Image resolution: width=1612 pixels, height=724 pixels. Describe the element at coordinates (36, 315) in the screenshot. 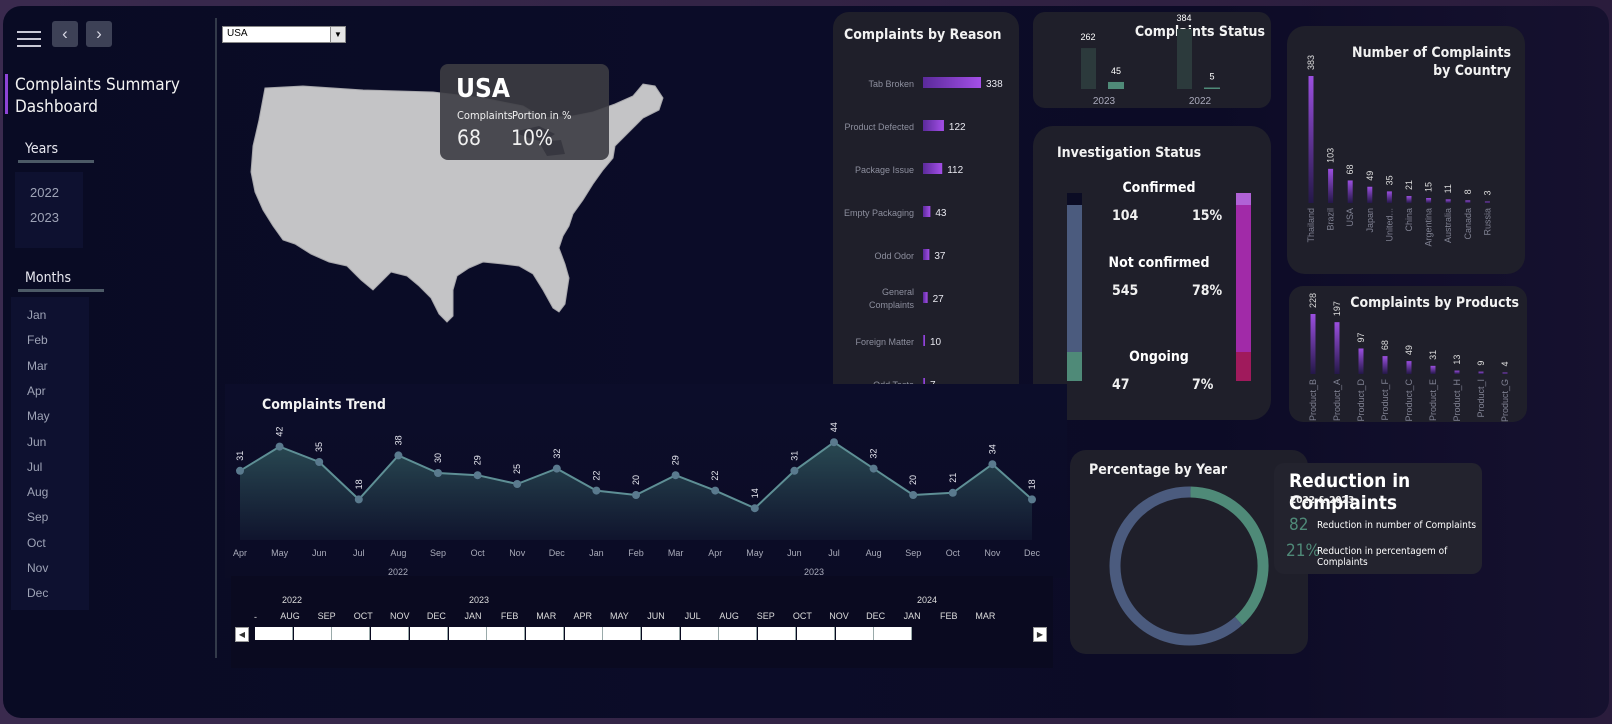

I see `month-item-jan: Jan` at that location.